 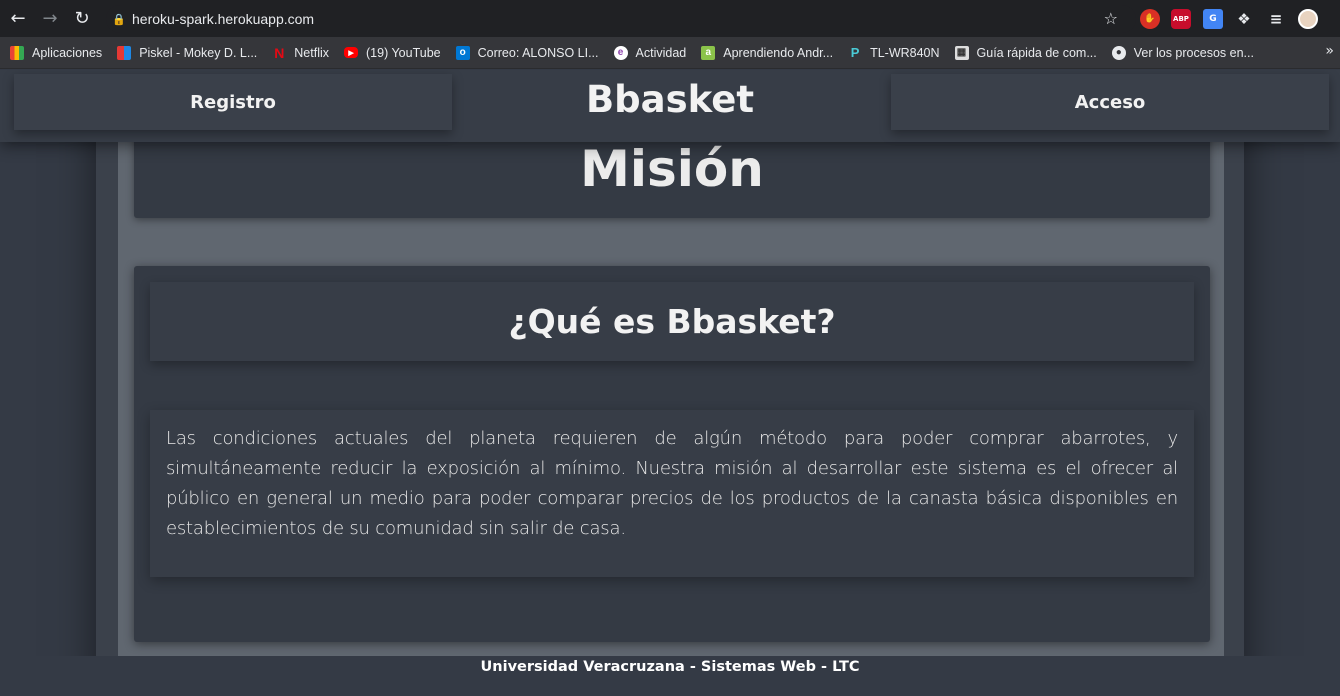 What do you see at coordinates (233, 102) in the screenshot?
I see `registro-button: Registro` at bounding box center [233, 102].